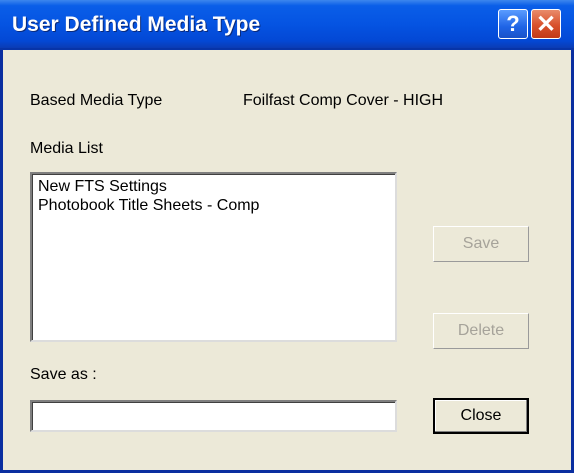 The image size is (574, 476). Describe the element at coordinates (513, 24) in the screenshot. I see `help-icon: ?` at that location.